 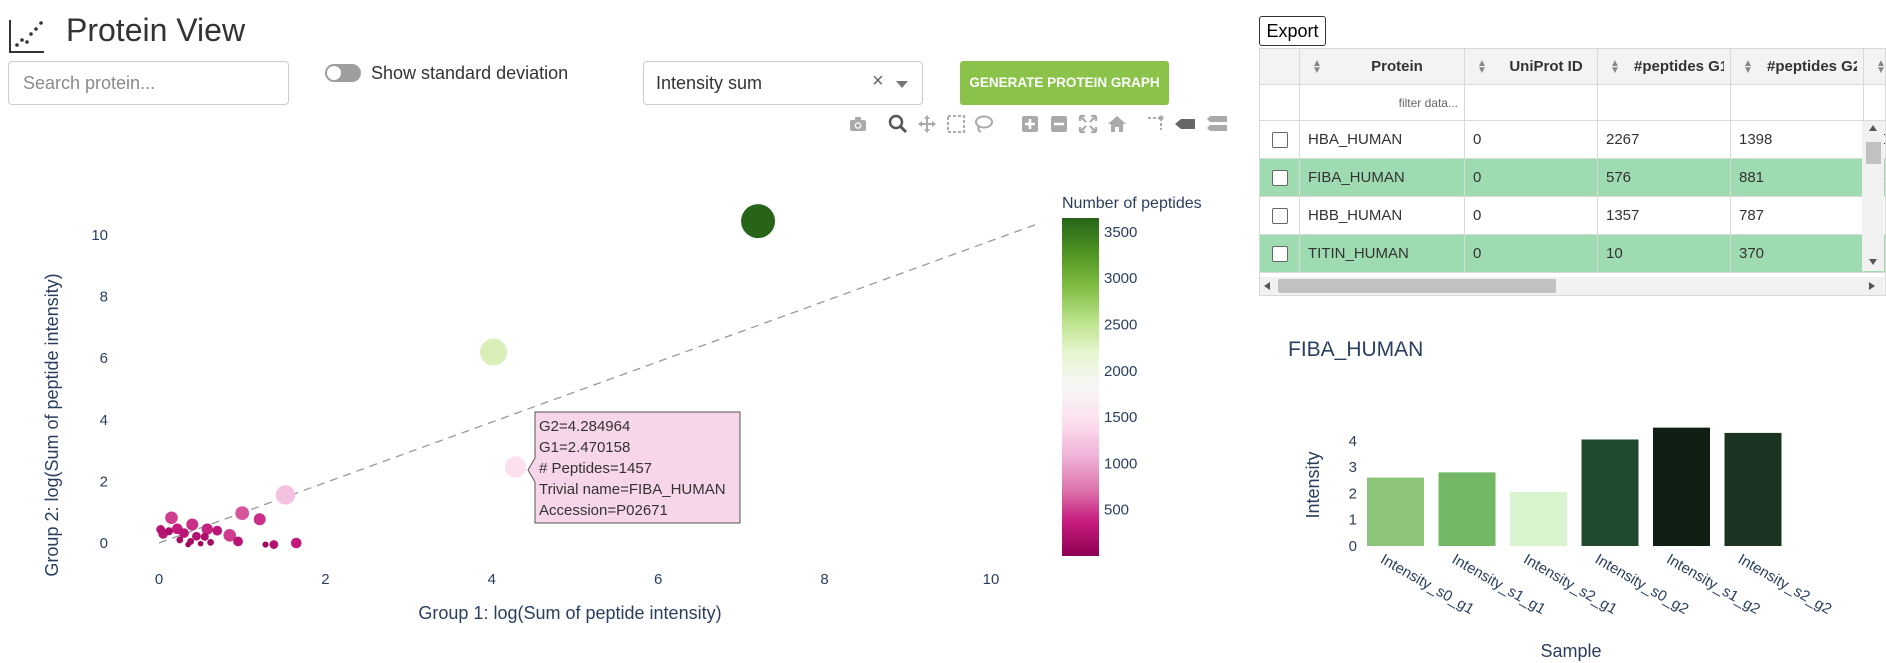 What do you see at coordinates (1120, 278) in the screenshot?
I see `colorbar-tick-label: 3000` at bounding box center [1120, 278].